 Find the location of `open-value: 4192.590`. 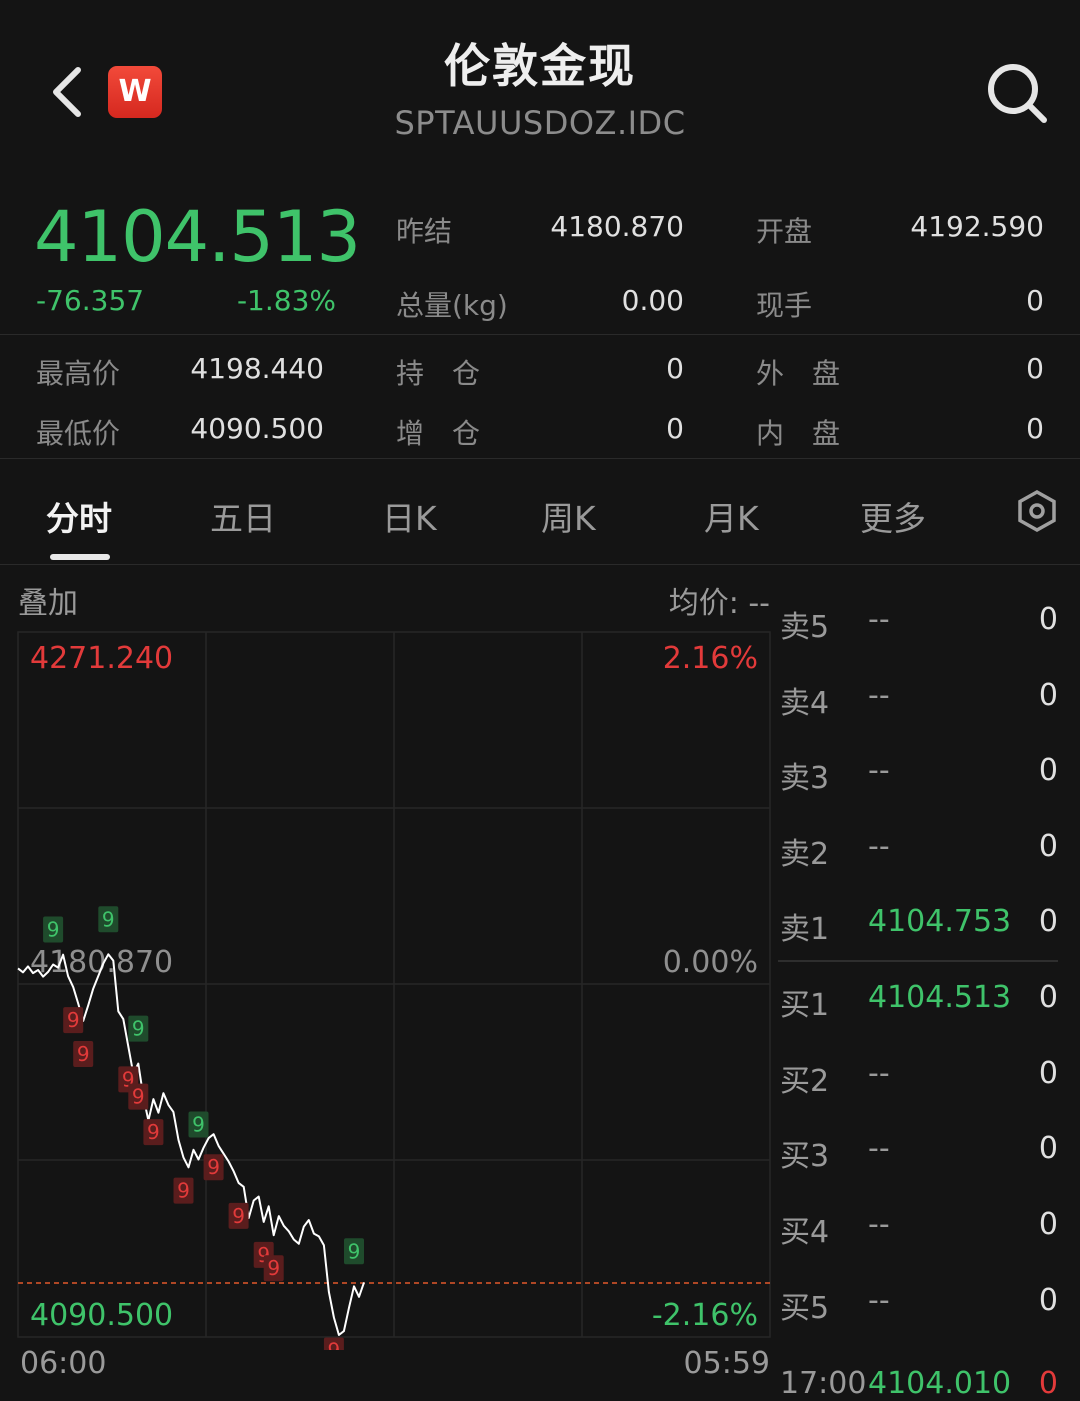

open-value: 4192.590 is located at coordinates (977, 226).